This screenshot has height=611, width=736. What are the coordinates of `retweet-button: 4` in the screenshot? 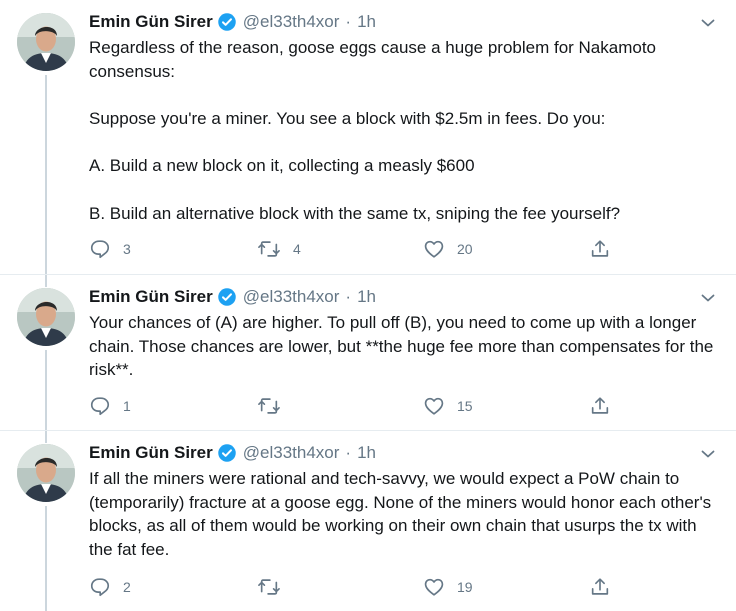 It's located at (279, 249).